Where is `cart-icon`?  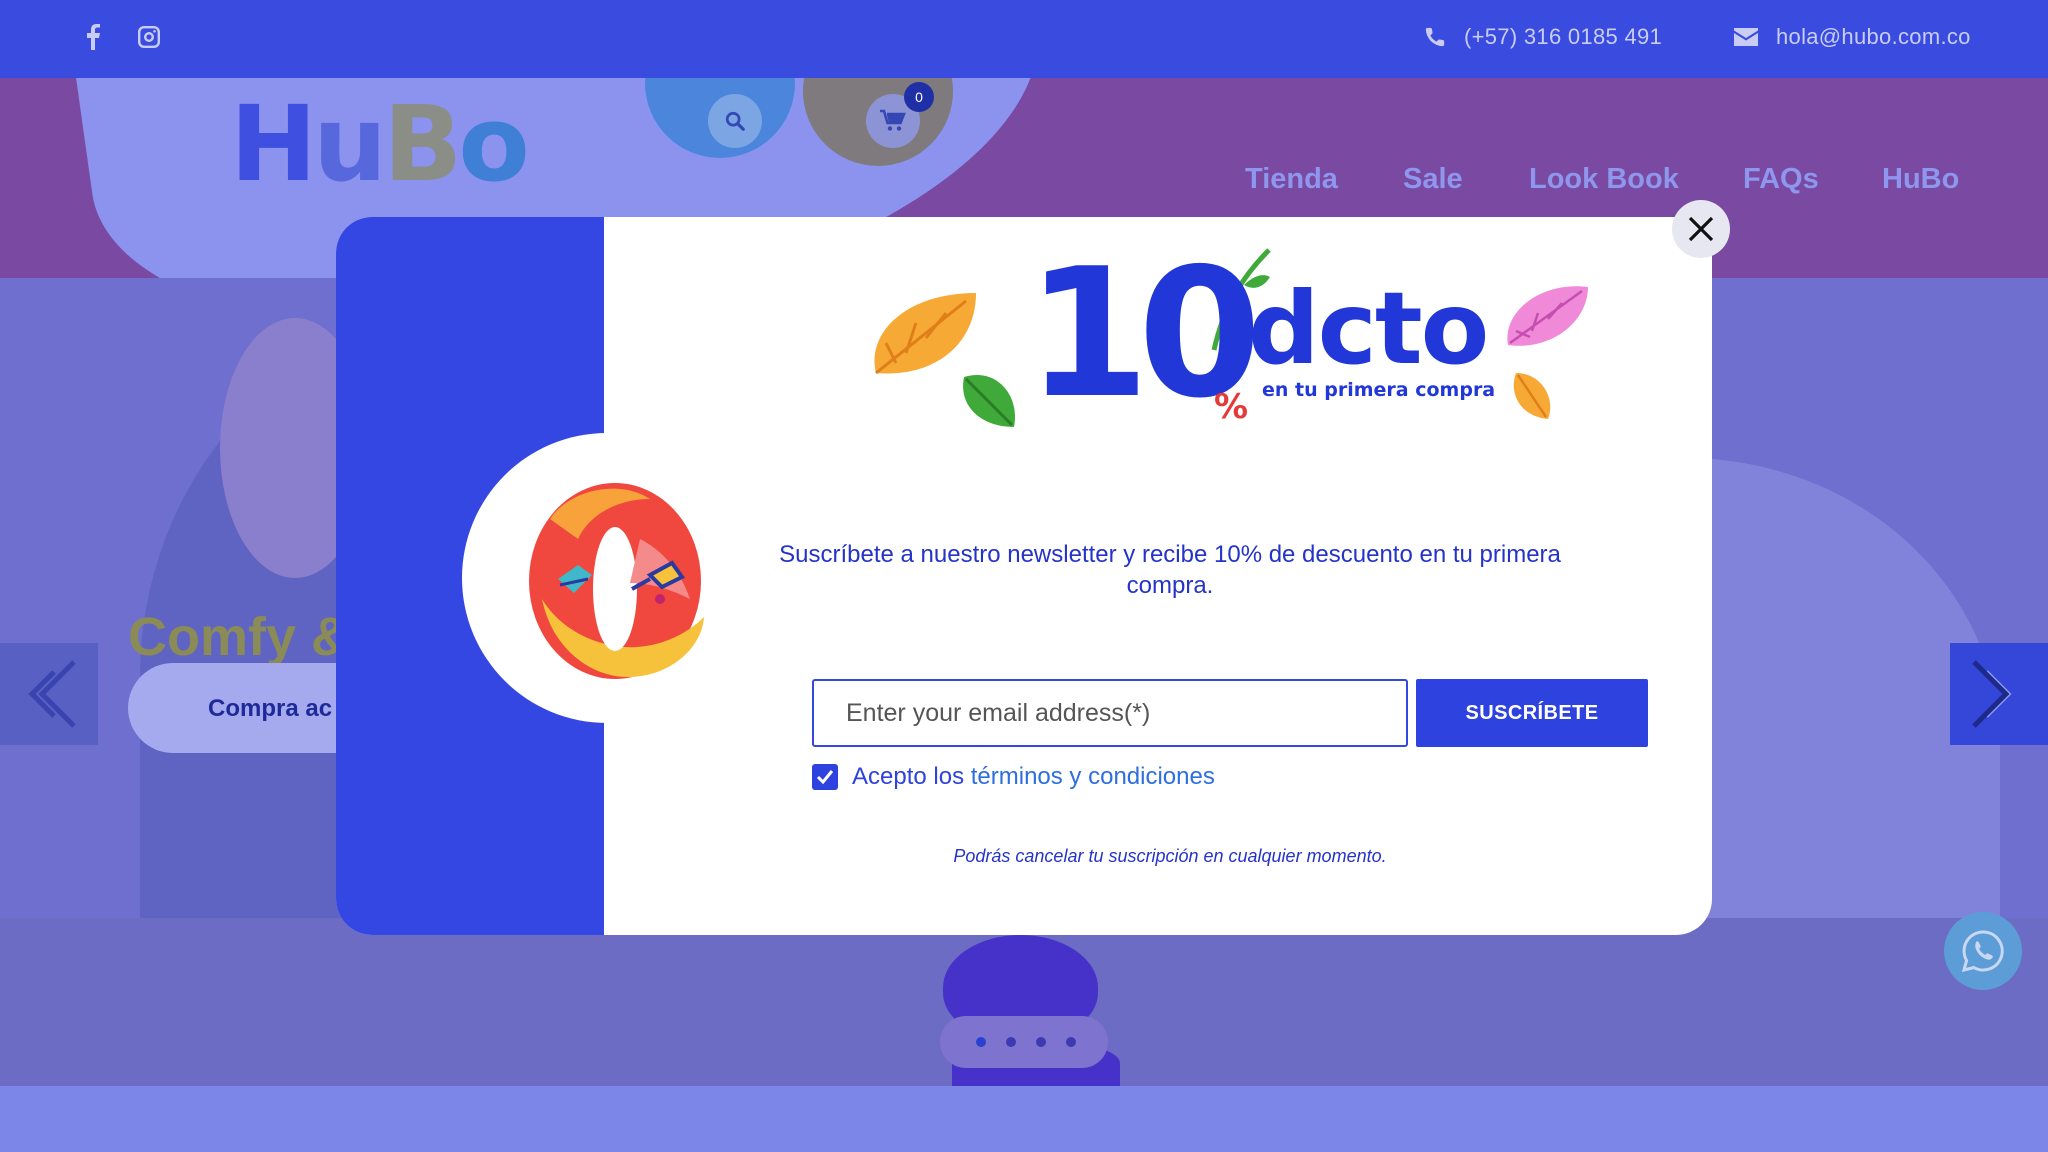 cart-icon is located at coordinates (893, 120).